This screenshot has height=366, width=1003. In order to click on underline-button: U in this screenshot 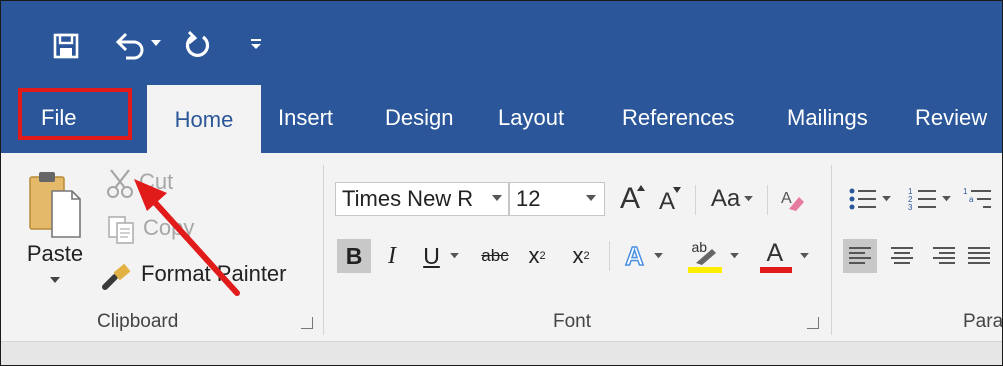, I will do `click(441, 256)`.